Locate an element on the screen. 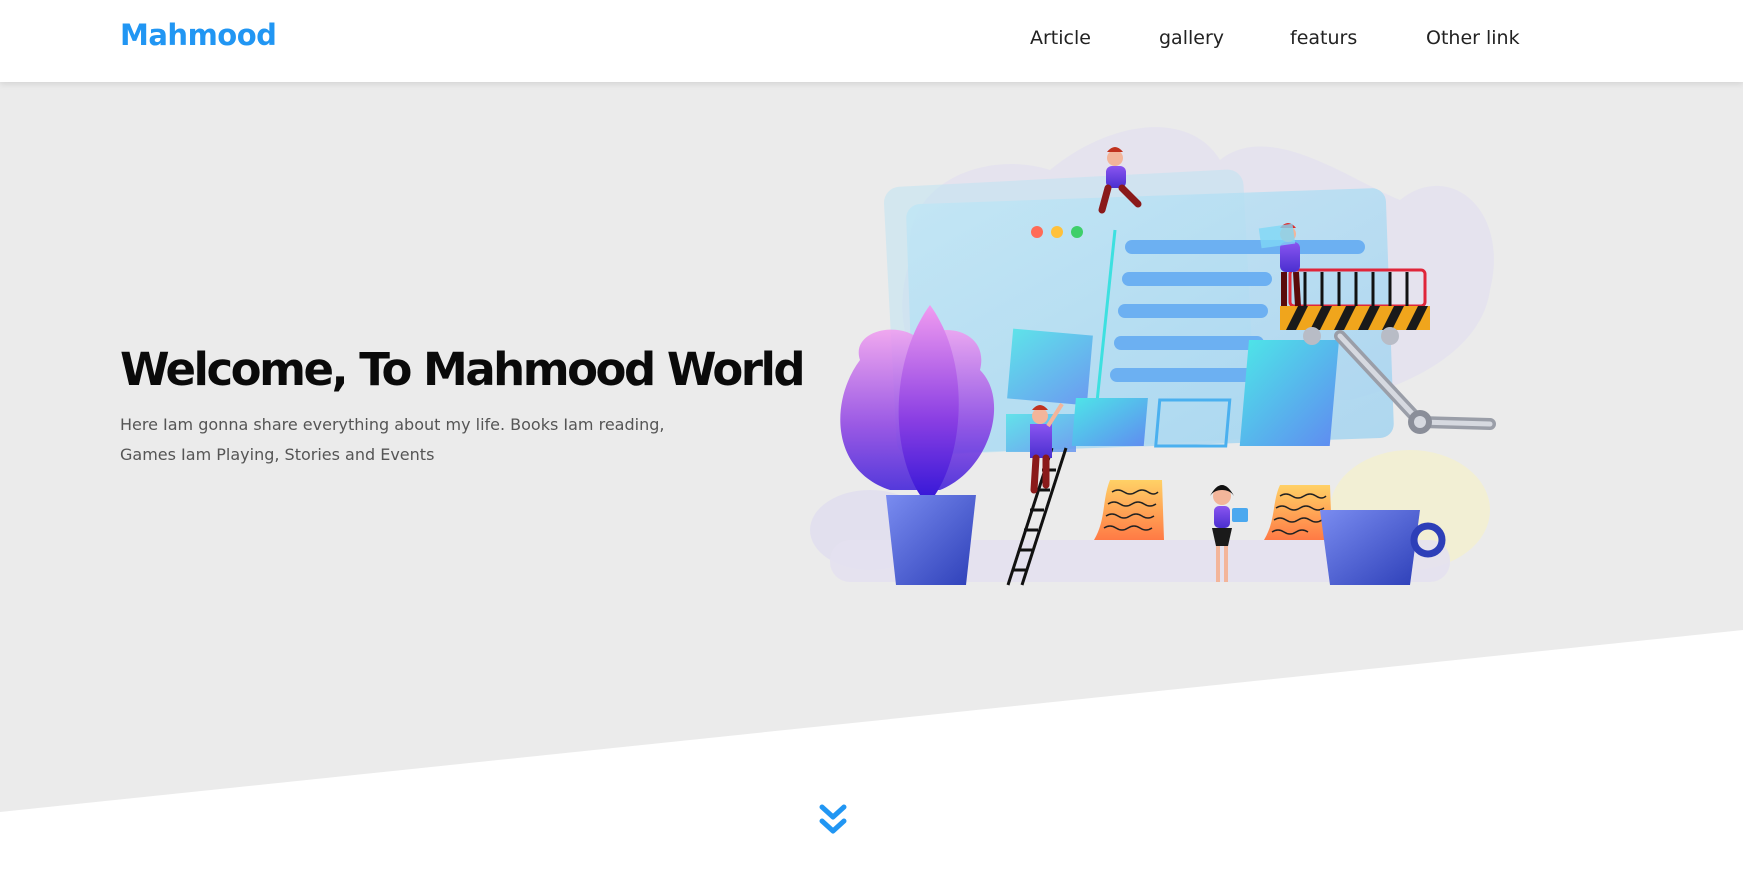 The width and height of the screenshot is (1743, 872). nav-link-article: Article is located at coordinates (1060, 38).